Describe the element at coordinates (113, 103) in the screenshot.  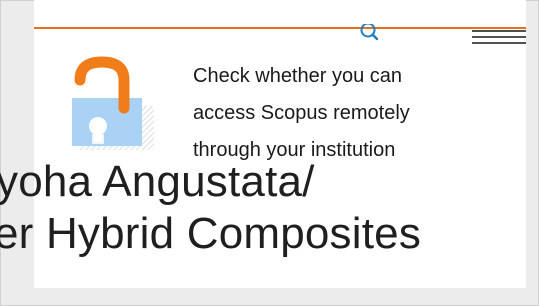
I see `open-padlock-icon` at that location.